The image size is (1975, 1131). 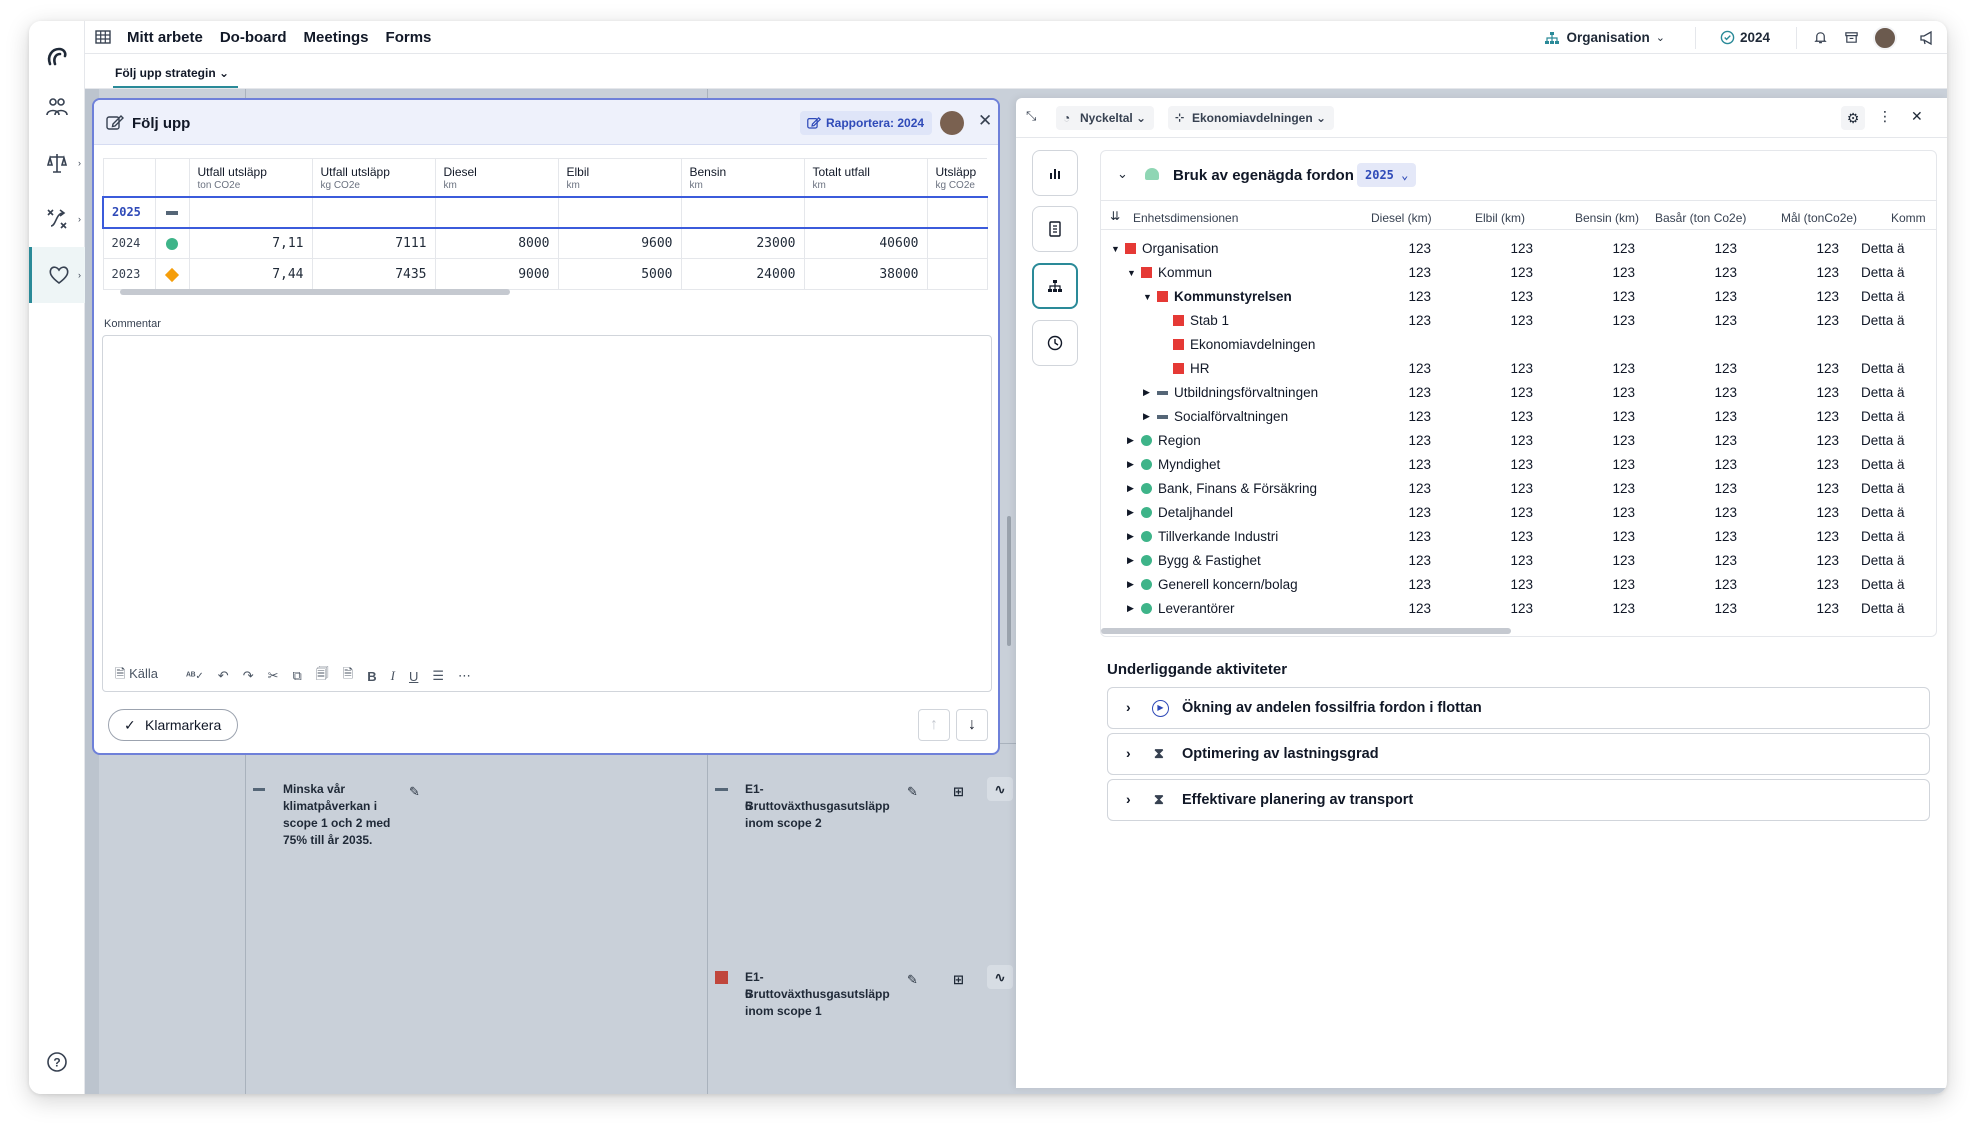 I want to click on tree-row: ▶ Detaljhandel 123 123 123 123 123 Detta ä, so click(x=1518, y=513).